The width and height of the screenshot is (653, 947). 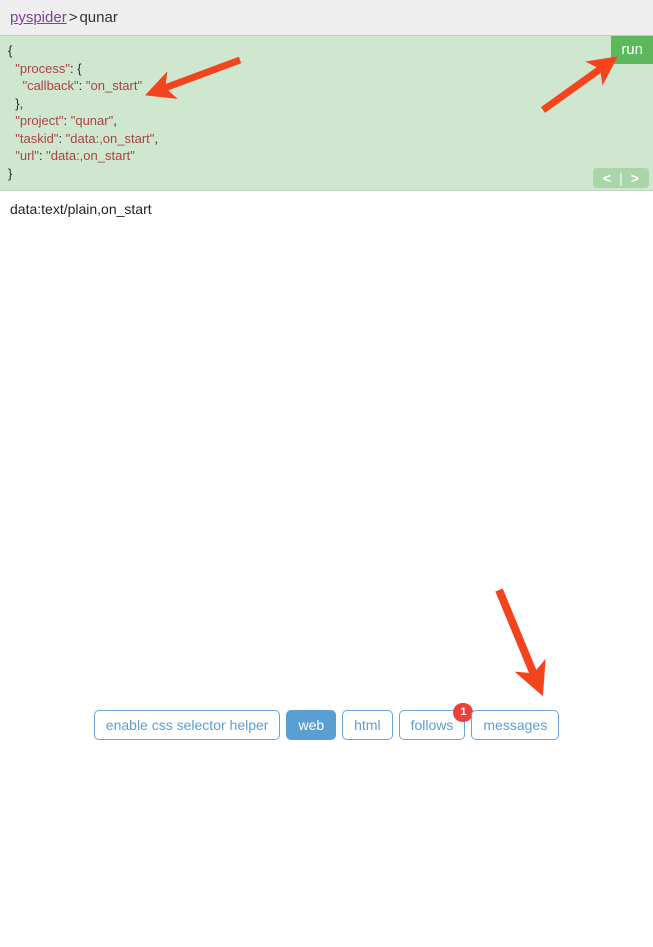 What do you see at coordinates (632, 50) in the screenshot?
I see `run-button: run` at bounding box center [632, 50].